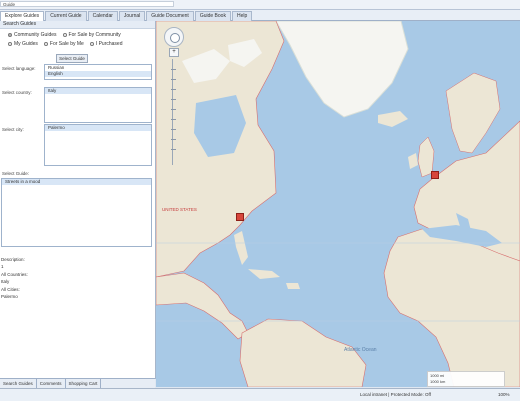 Image resolution: width=520 pixels, height=401 pixels. Describe the element at coordinates (19, 68) in the screenshot. I see `language-label: Select language:` at that location.